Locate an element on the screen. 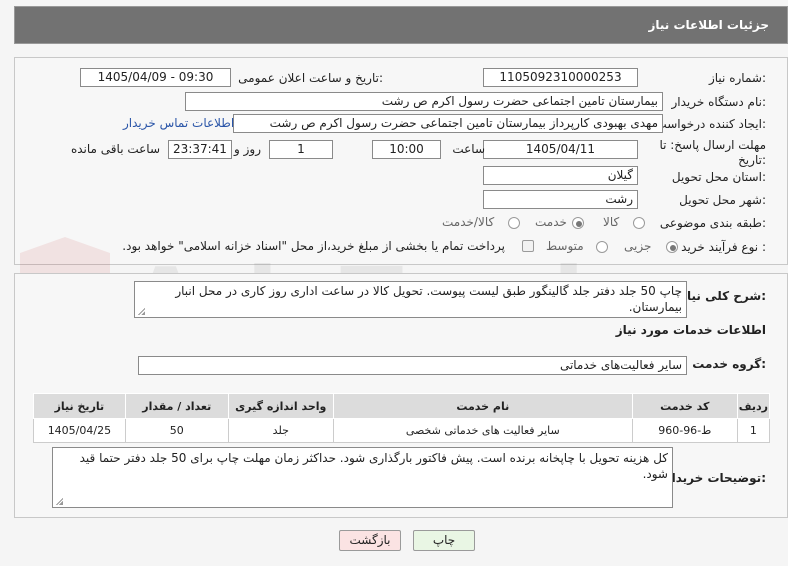  col-header-quantity: تعداد / مقدار is located at coordinates (176, 406).